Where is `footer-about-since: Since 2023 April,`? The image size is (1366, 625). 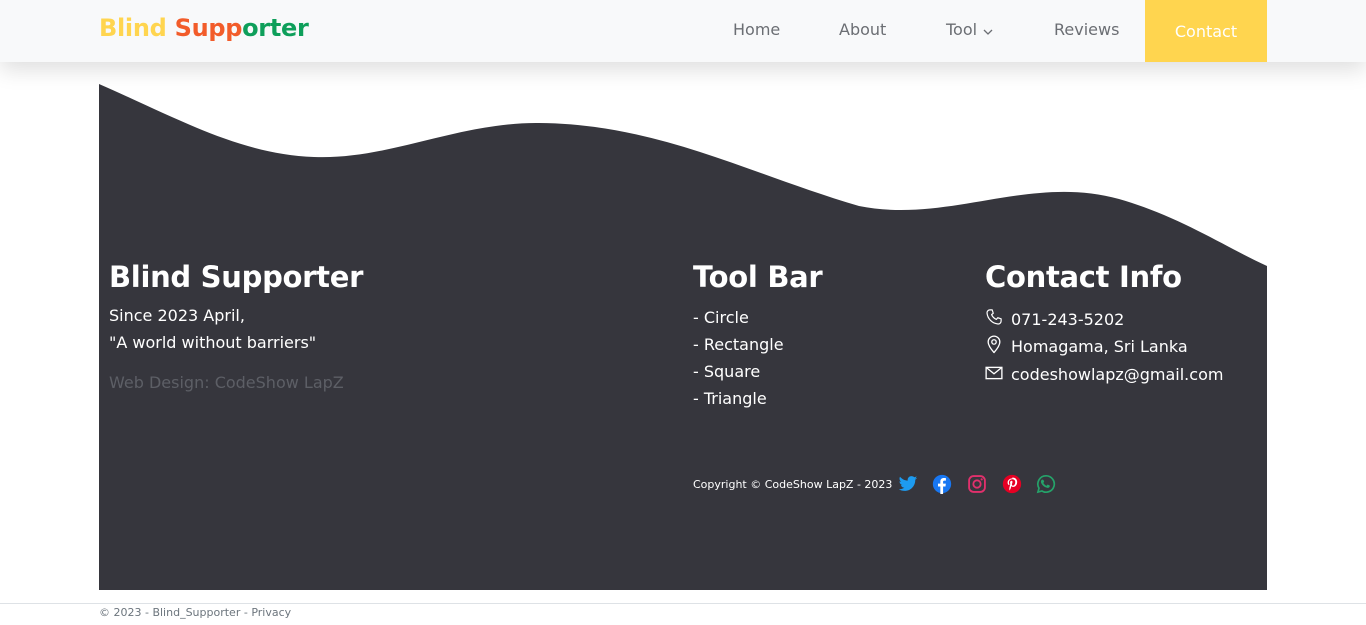 footer-about-since: Since 2023 April, is located at coordinates (177, 315).